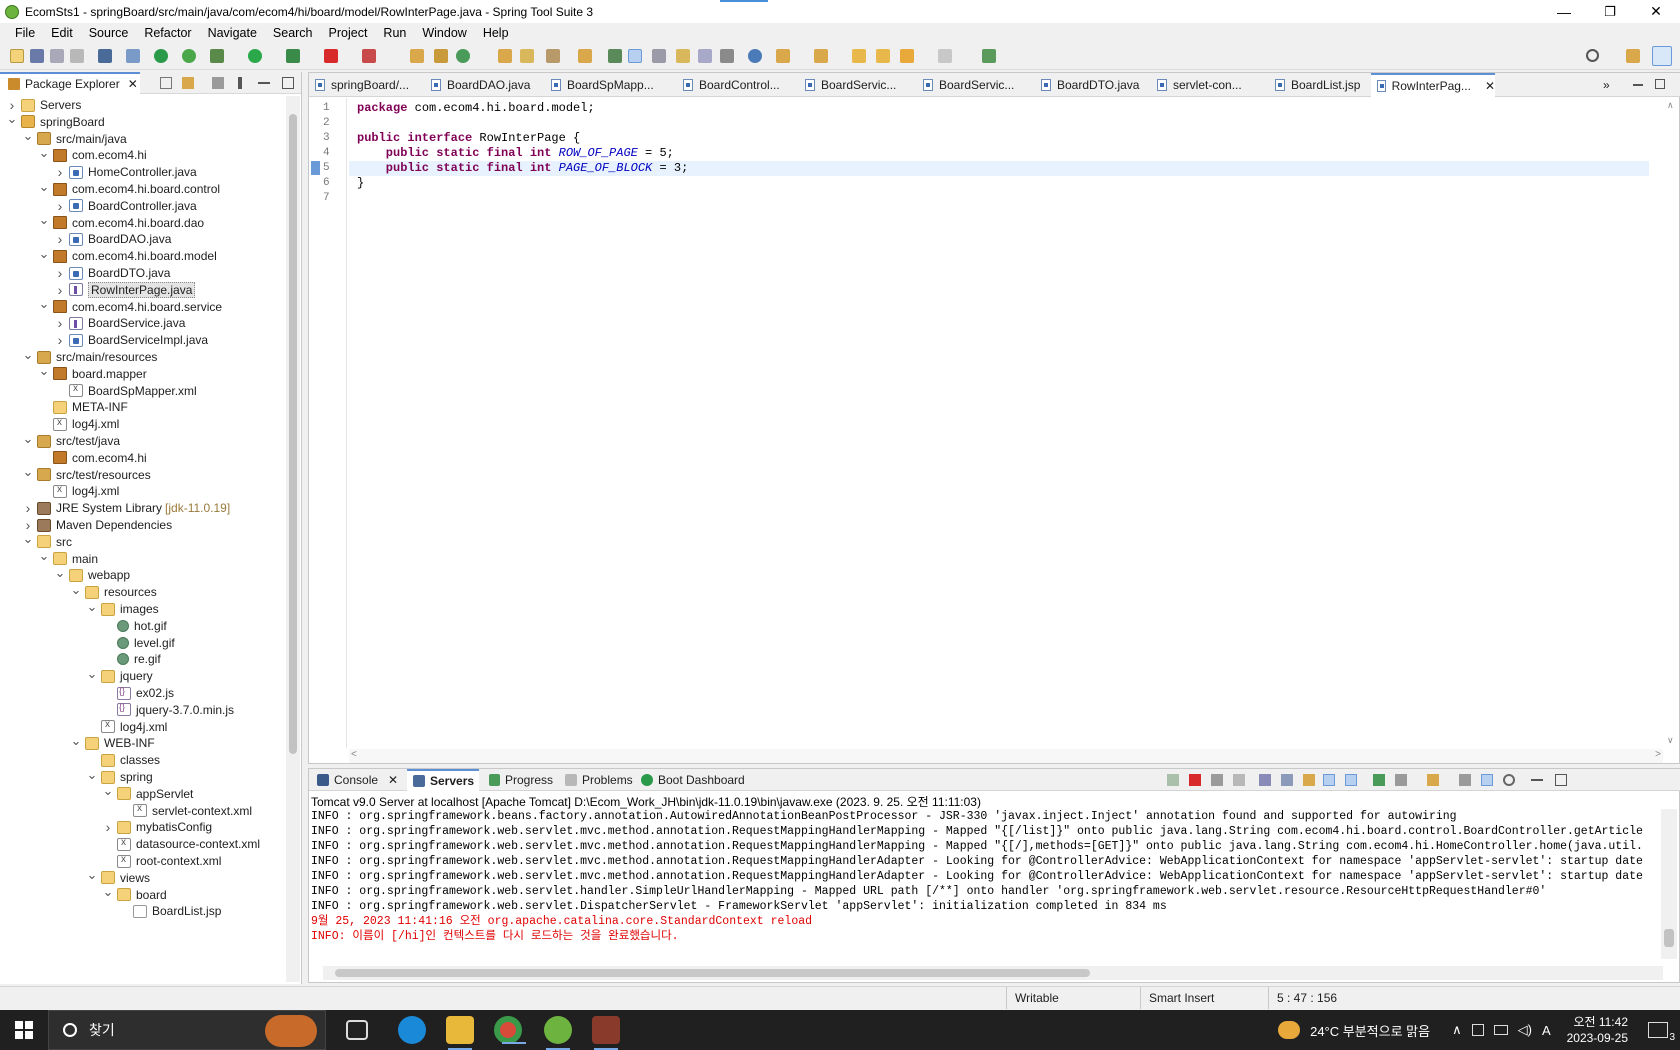 The image size is (1680, 1050). Describe the element at coordinates (293, 33) in the screenshot. I see `menu-search: Search` at that location.